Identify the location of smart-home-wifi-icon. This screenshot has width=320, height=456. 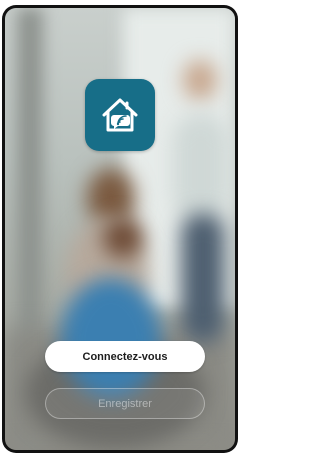
(120, 115).